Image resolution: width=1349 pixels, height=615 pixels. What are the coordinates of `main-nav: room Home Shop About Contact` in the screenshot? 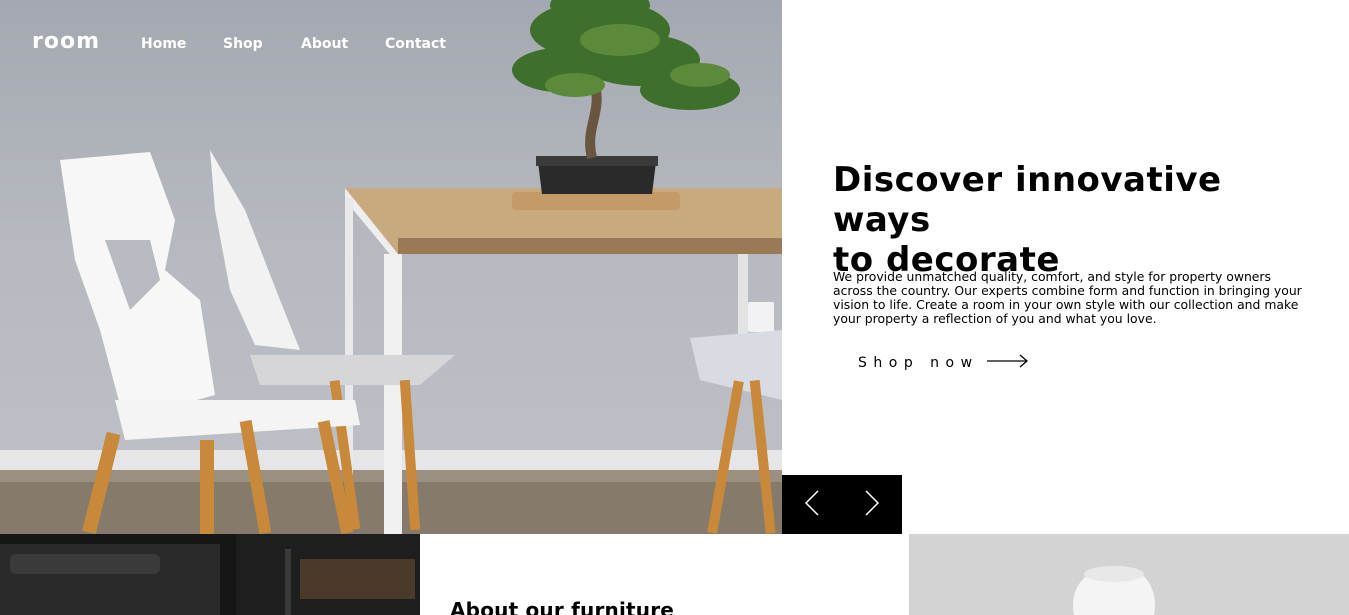 It's located at (391, 45).